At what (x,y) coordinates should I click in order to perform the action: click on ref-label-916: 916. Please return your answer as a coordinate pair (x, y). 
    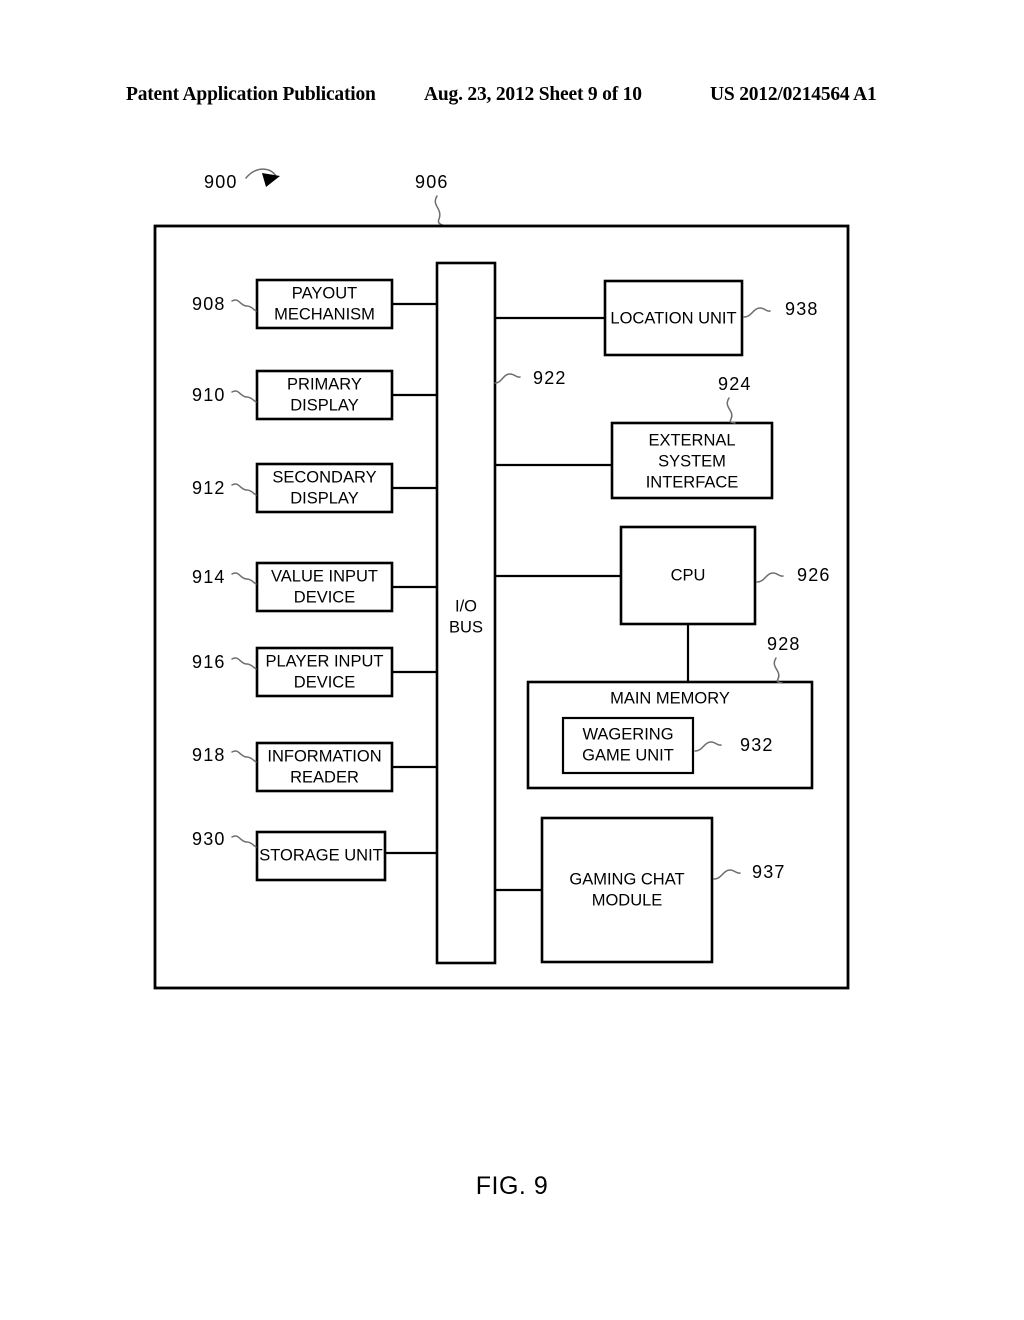
    Looking at the image, I should click on (209, 662).